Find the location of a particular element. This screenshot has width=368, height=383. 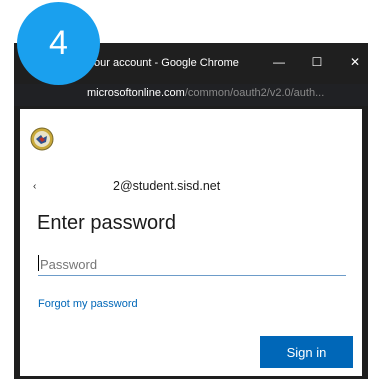

url-host: microsoftonline.com is located at coordinates (136, 93).